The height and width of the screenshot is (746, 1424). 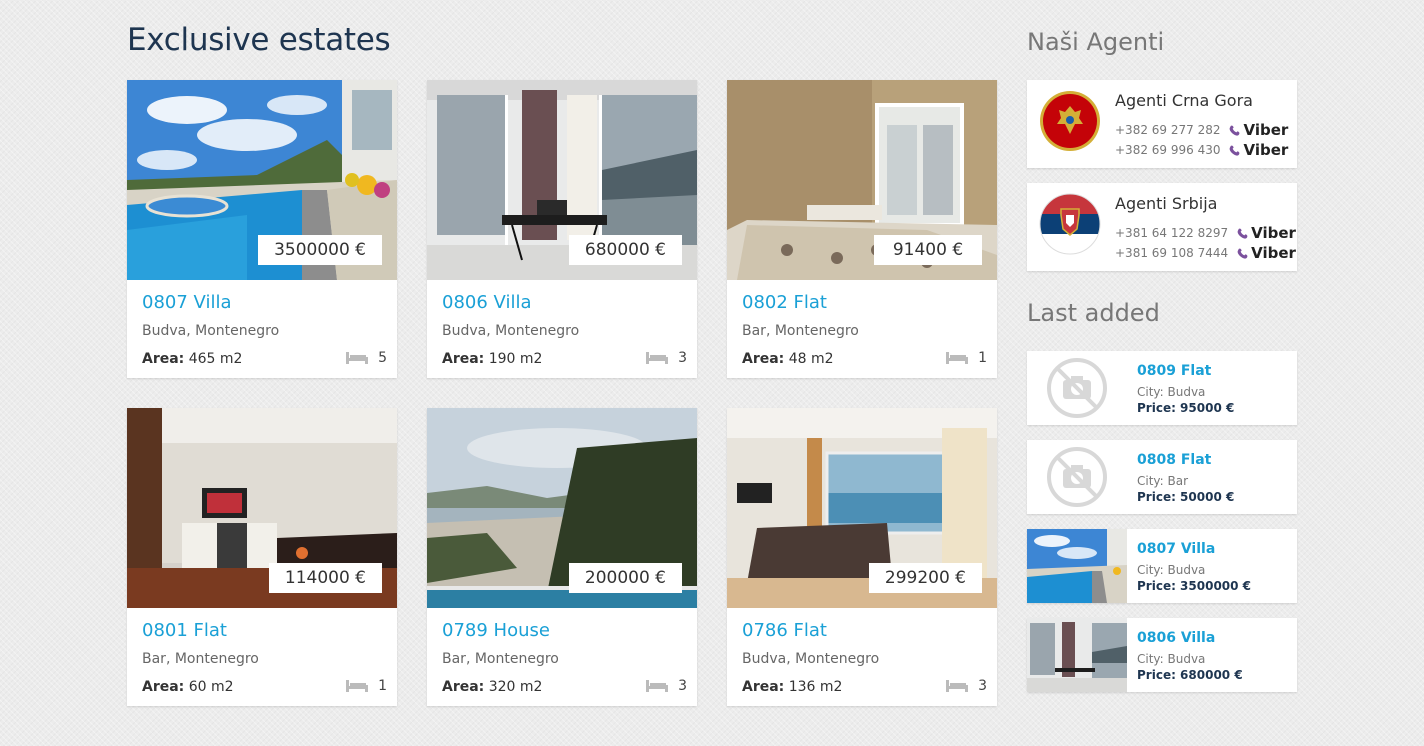 I want to click on no-photo-icon, so click(x=1077, y=477).